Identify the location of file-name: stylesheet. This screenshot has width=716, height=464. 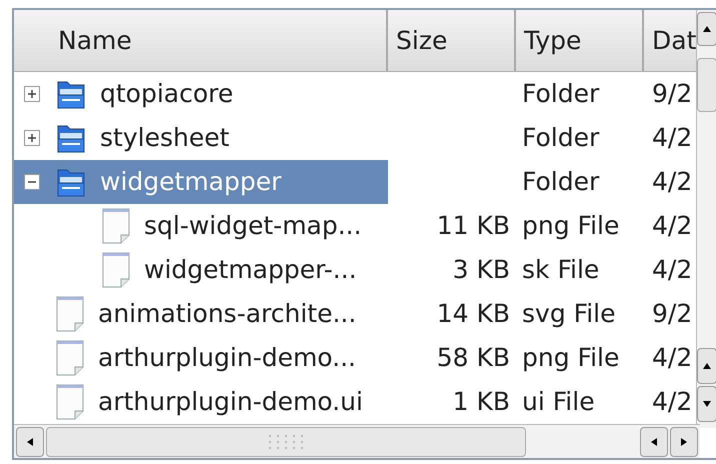
(165, 138).